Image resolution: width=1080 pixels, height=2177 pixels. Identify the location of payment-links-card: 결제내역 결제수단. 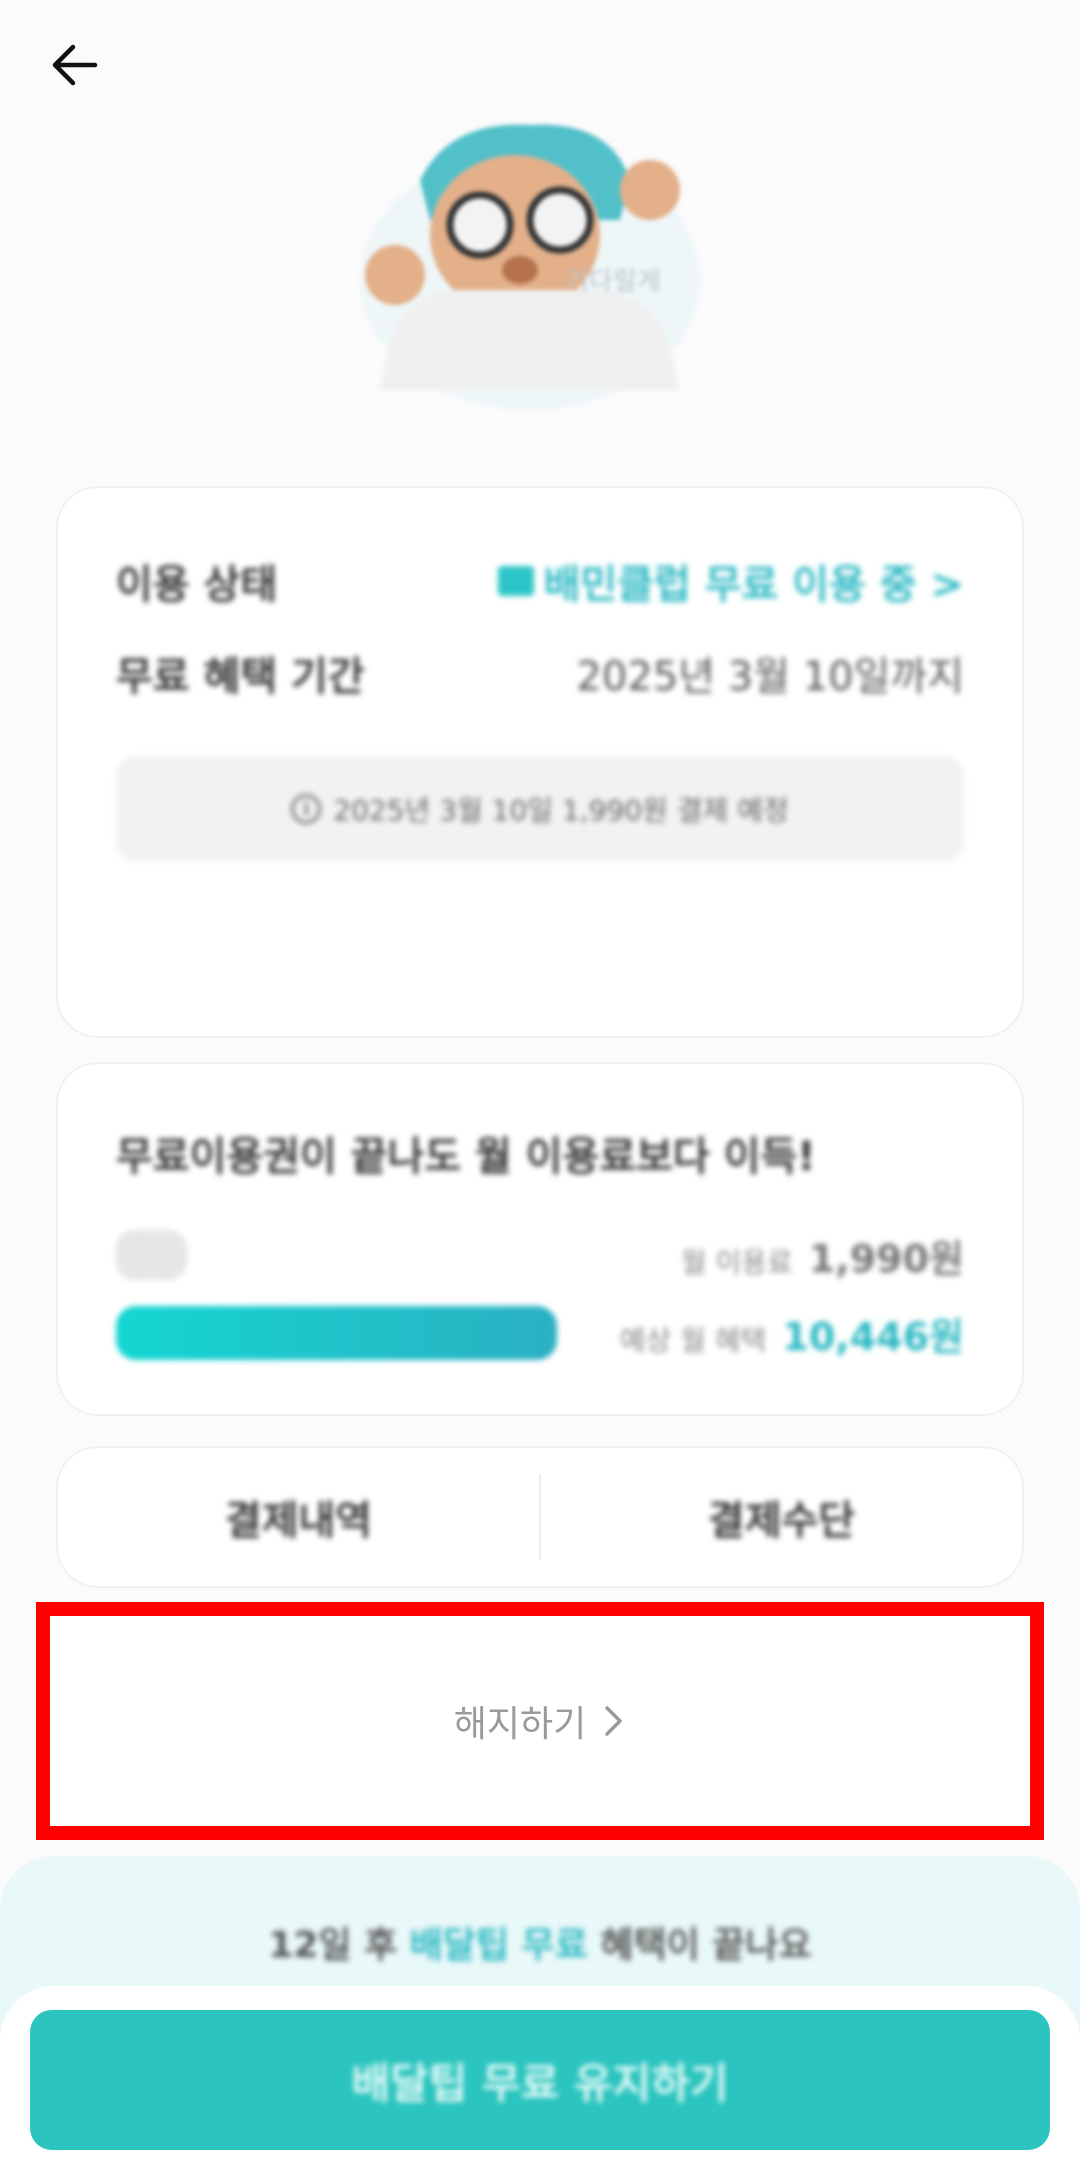
(540, 1517).